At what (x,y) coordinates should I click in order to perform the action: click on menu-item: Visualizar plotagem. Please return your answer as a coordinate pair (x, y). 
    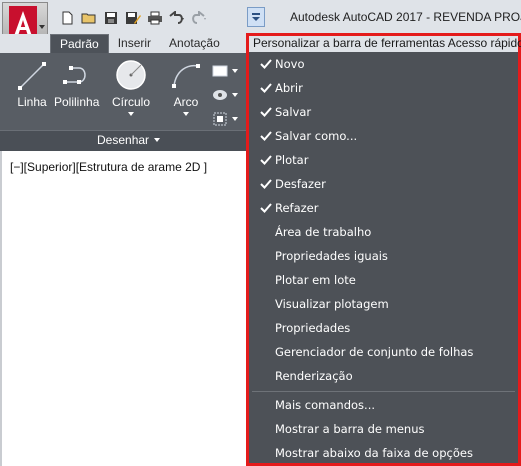
    Looking at the image, I should click on (383, 305).